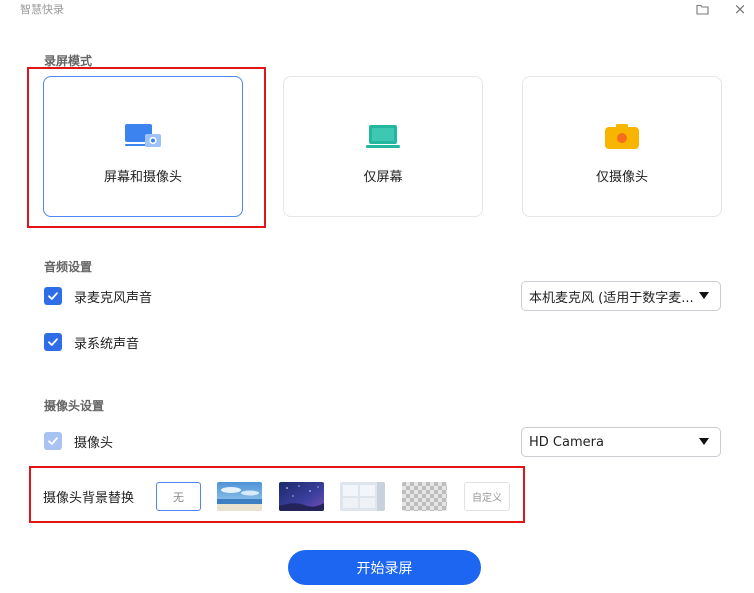 This screenshot has height=593, width=754. What do you see at coordinates (239, 496) in the screenshot?
I see `background-thumb-beach` at bounding box center [239, 496].